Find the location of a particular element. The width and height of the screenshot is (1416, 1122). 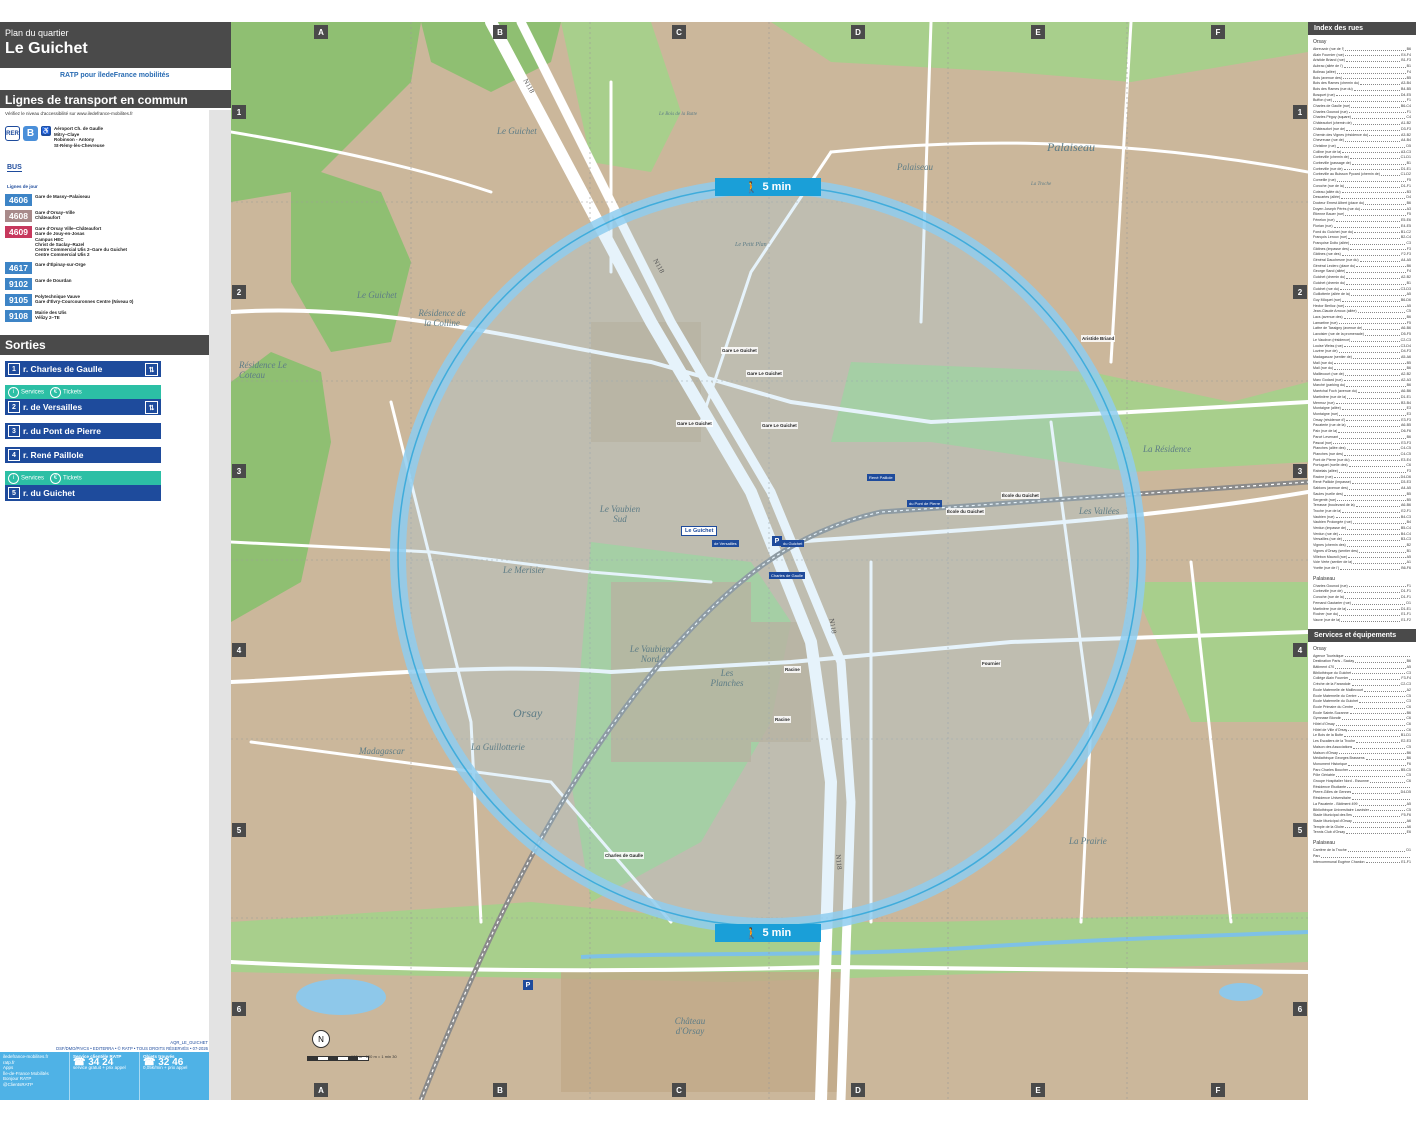

north-arrow-icon: N is located at coordinates (321, 1039).